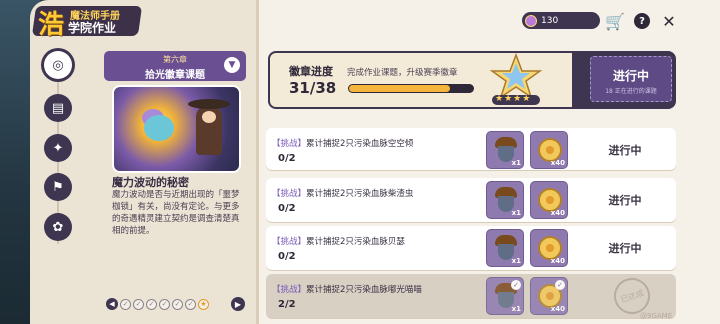 This screenshot has height=324, width=720. What do you see at coordinates (209, 117) in the screenshot?
I see `art-witch-face` at bounding box center [209, 117].